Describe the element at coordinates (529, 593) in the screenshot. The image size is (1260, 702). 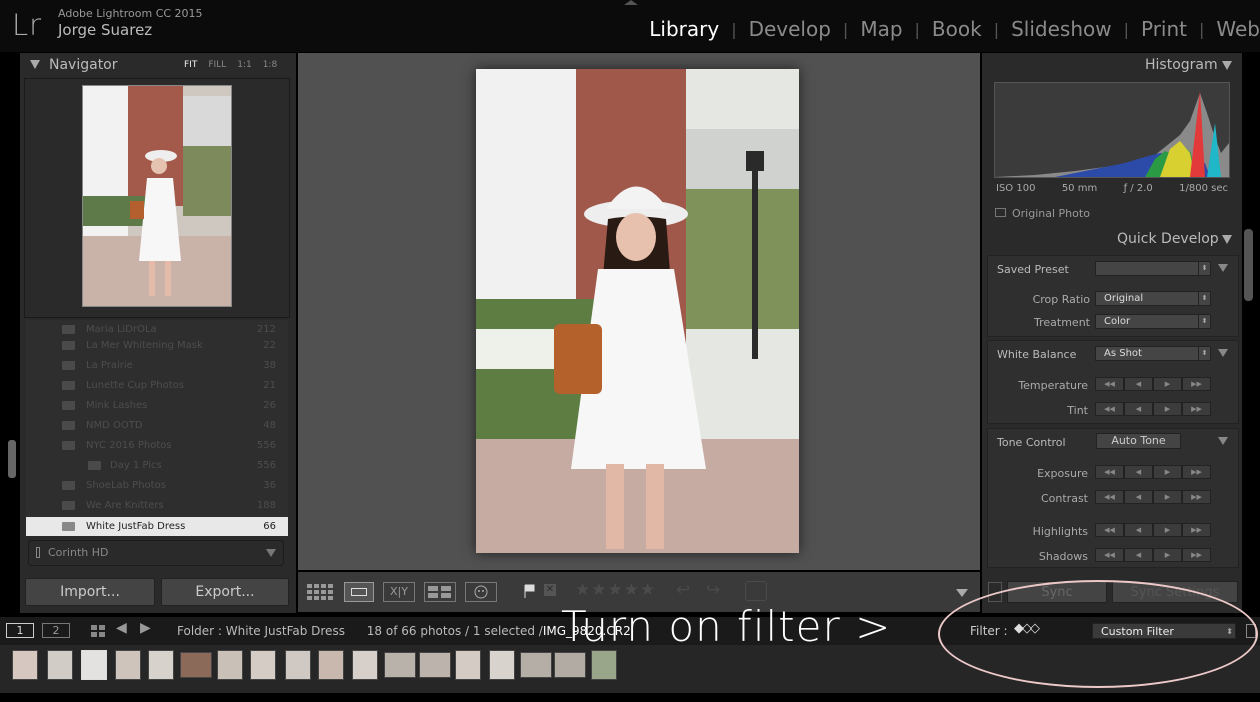
I see `flag-icon` at that location.